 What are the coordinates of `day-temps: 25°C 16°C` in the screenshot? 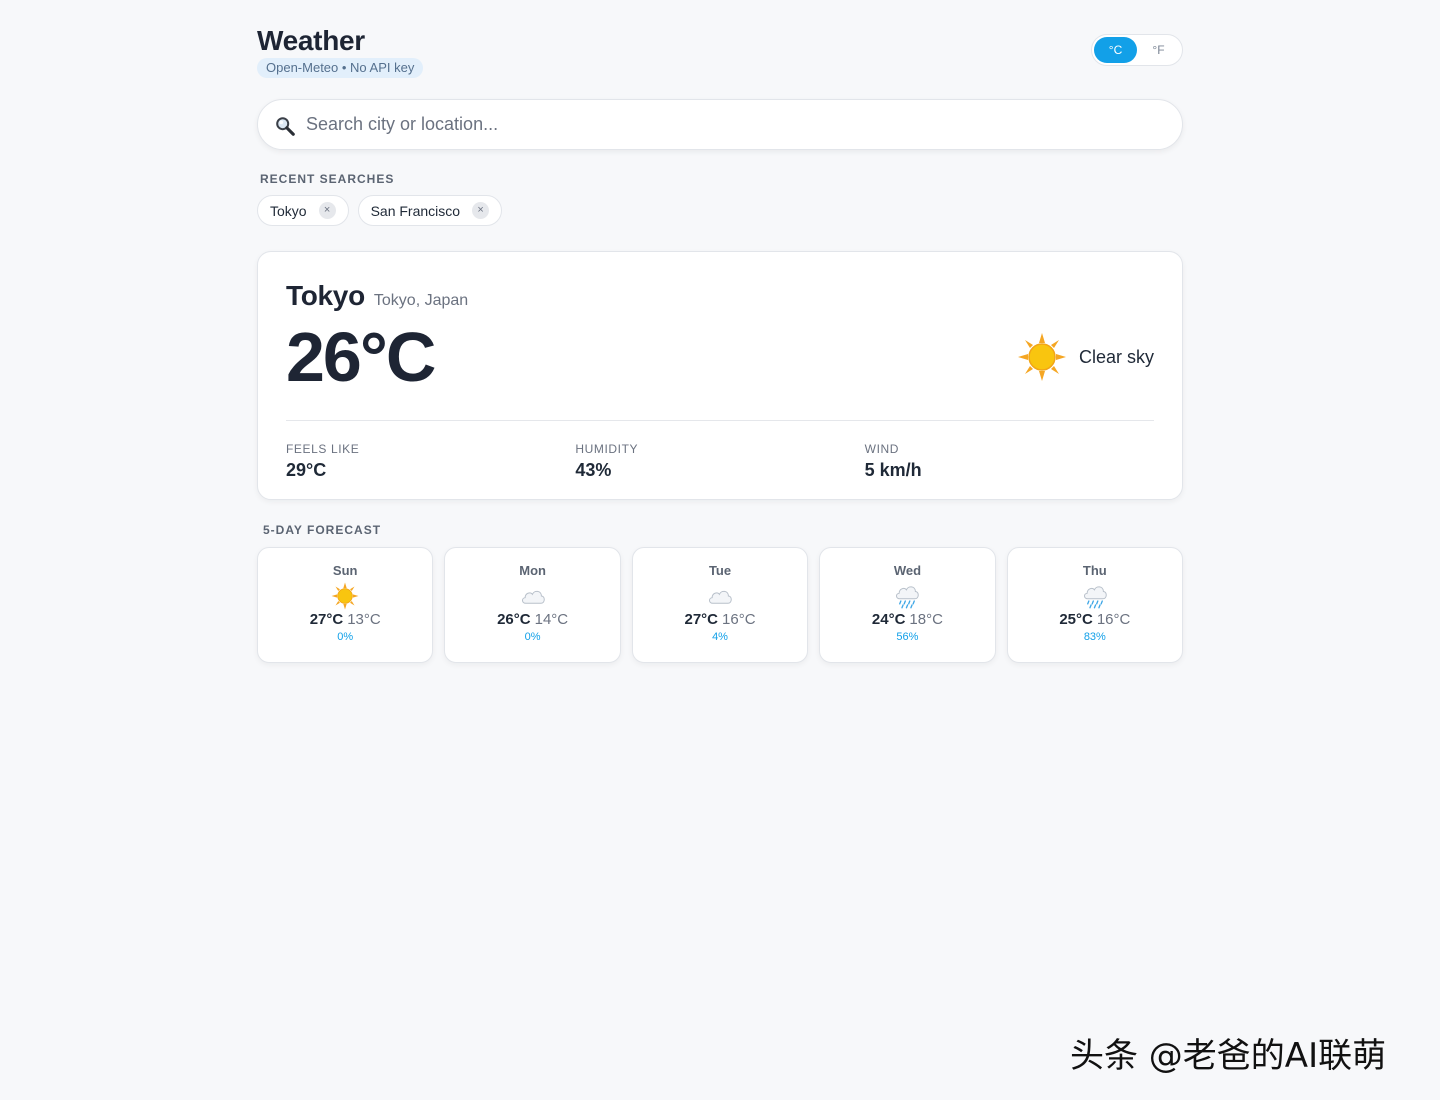 It's located at (1094, 619).